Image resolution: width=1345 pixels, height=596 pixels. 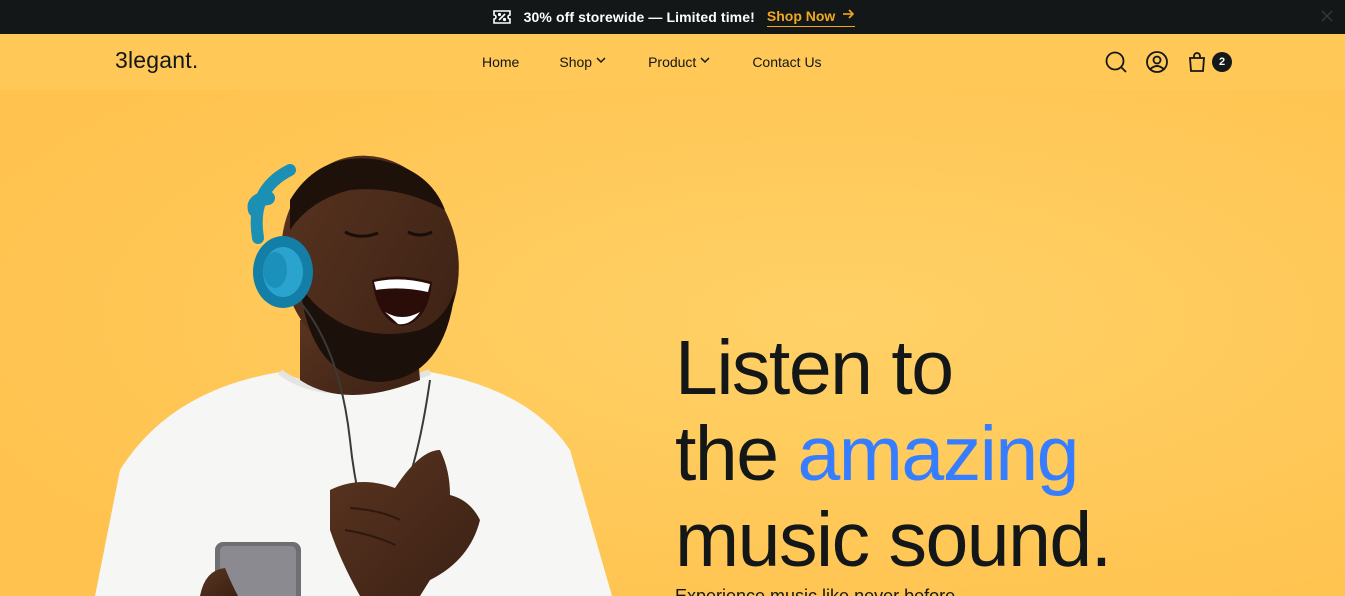 I want to click on headline-line-1: Listen to, so click(x=814, y=368).